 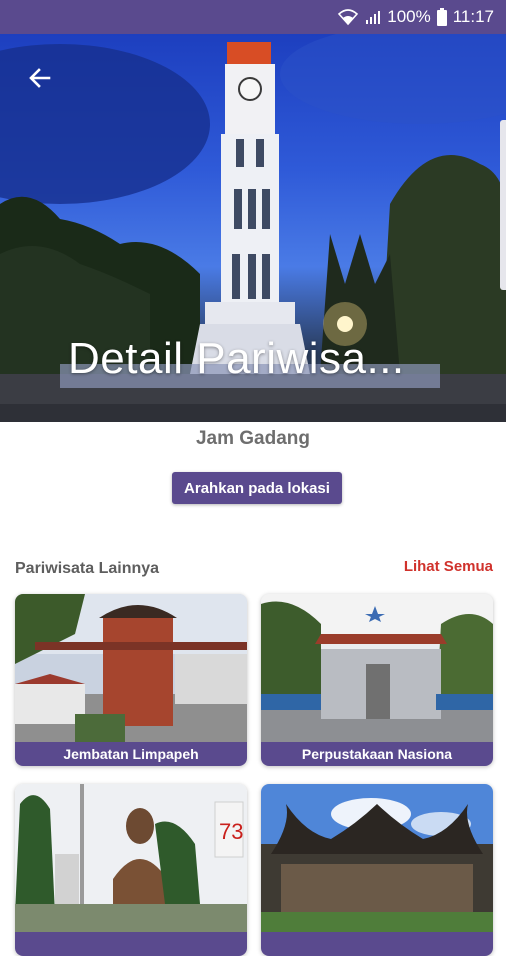 I want to click on place-name: Jam Gadang, so click(x=253, y=438).